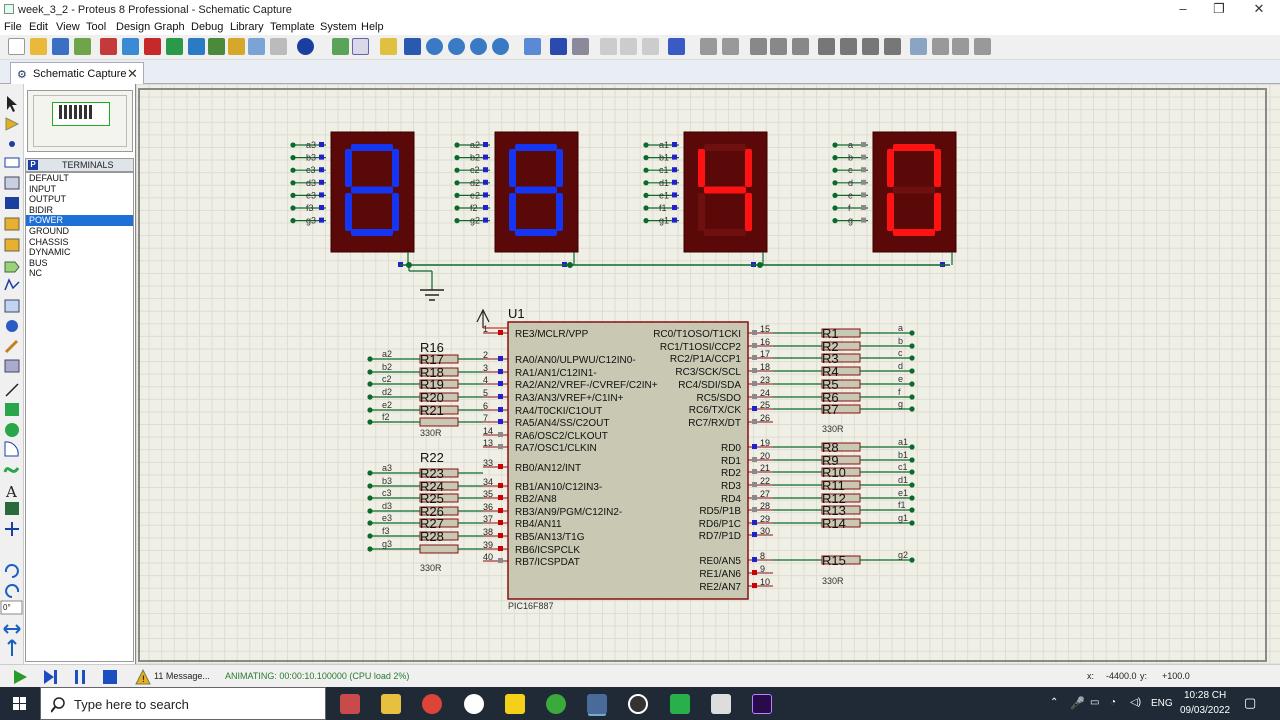  What do you see at coordinates (391, 704) in the screenshot?
I see `file-explorer-icon` at bounding box center [391, 704].